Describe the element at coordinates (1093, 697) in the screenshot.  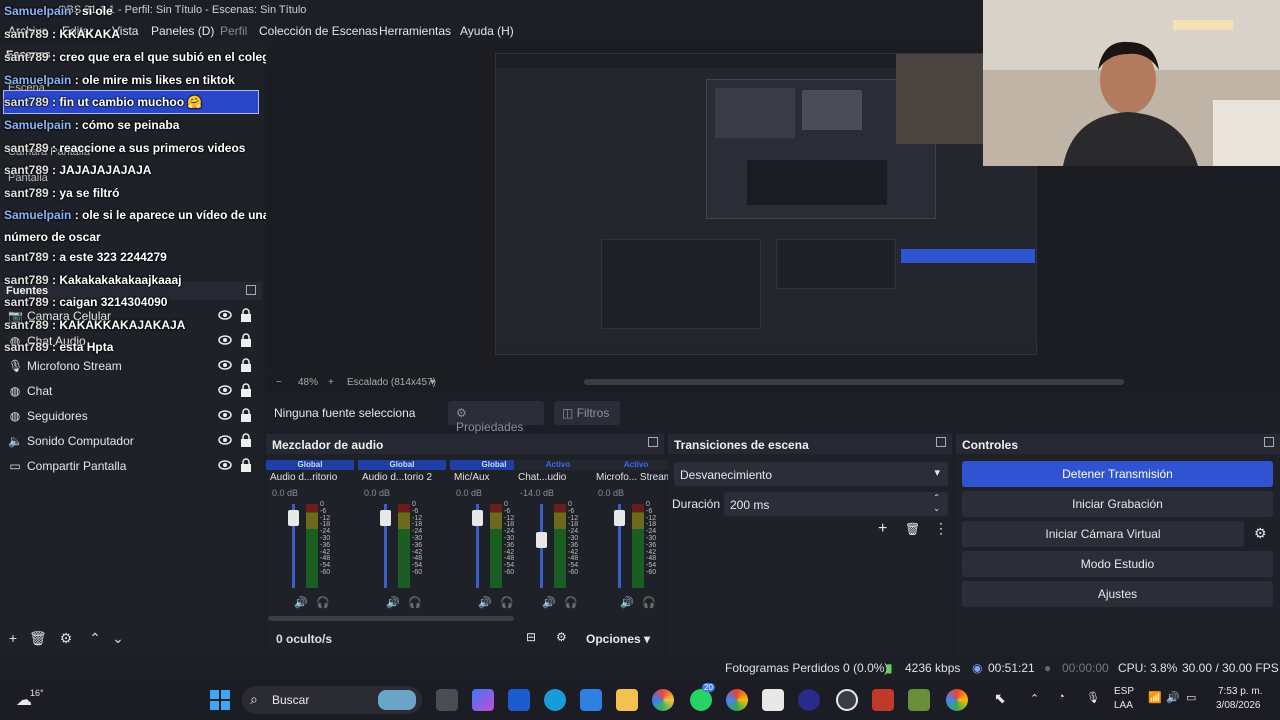
I see `microphone-icon: 🎙` at that location.